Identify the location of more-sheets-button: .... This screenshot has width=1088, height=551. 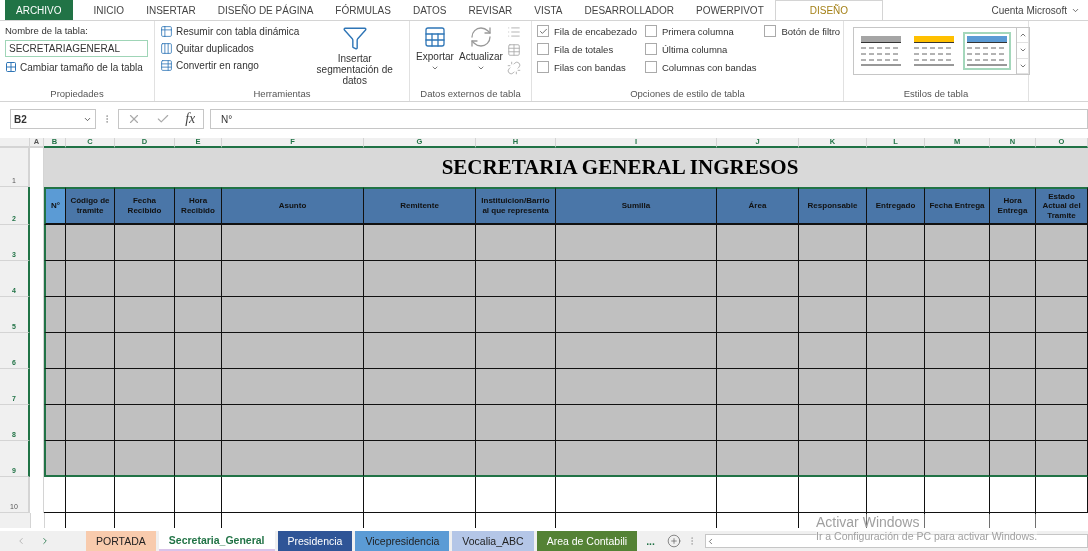
(650, 541).